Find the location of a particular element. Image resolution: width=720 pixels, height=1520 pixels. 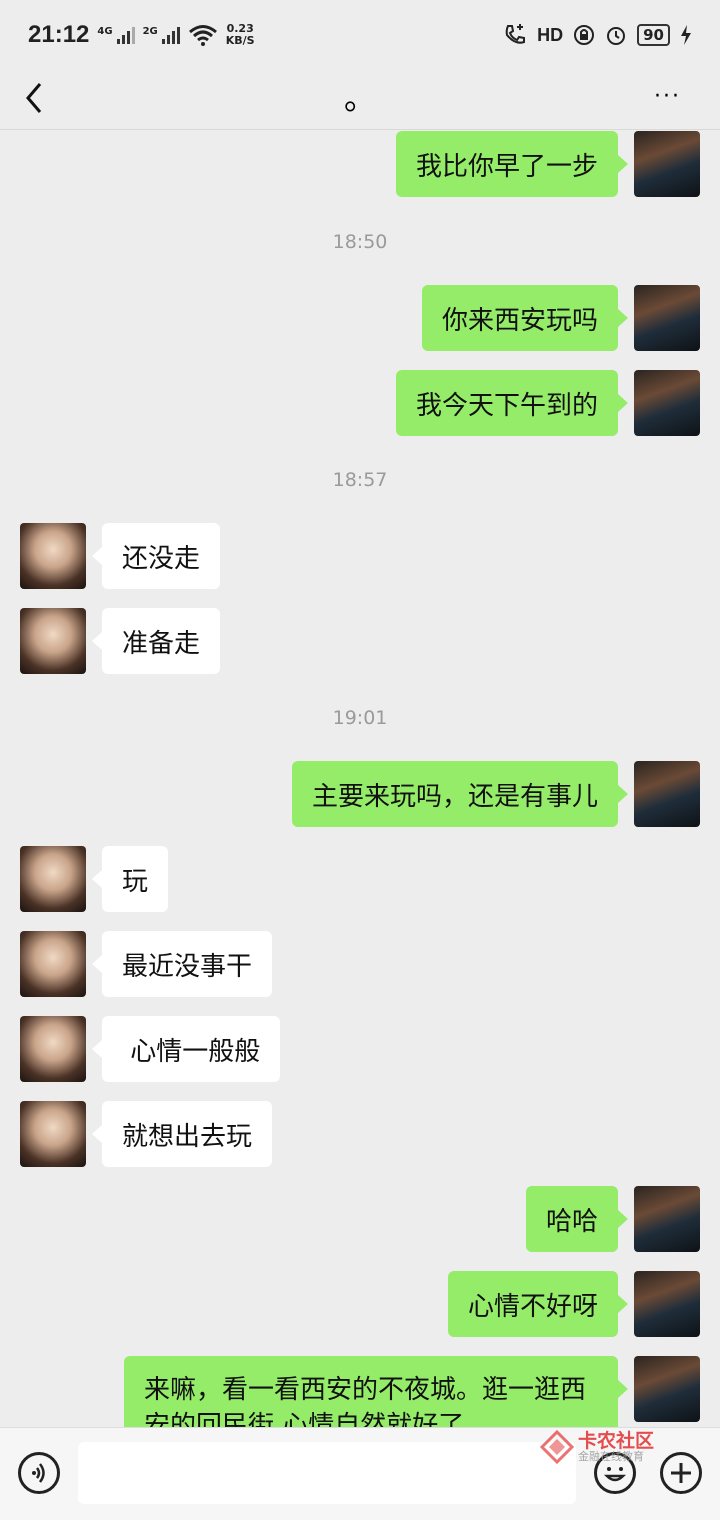

timestamp: 19:01 is located at coordinates (360, 718).